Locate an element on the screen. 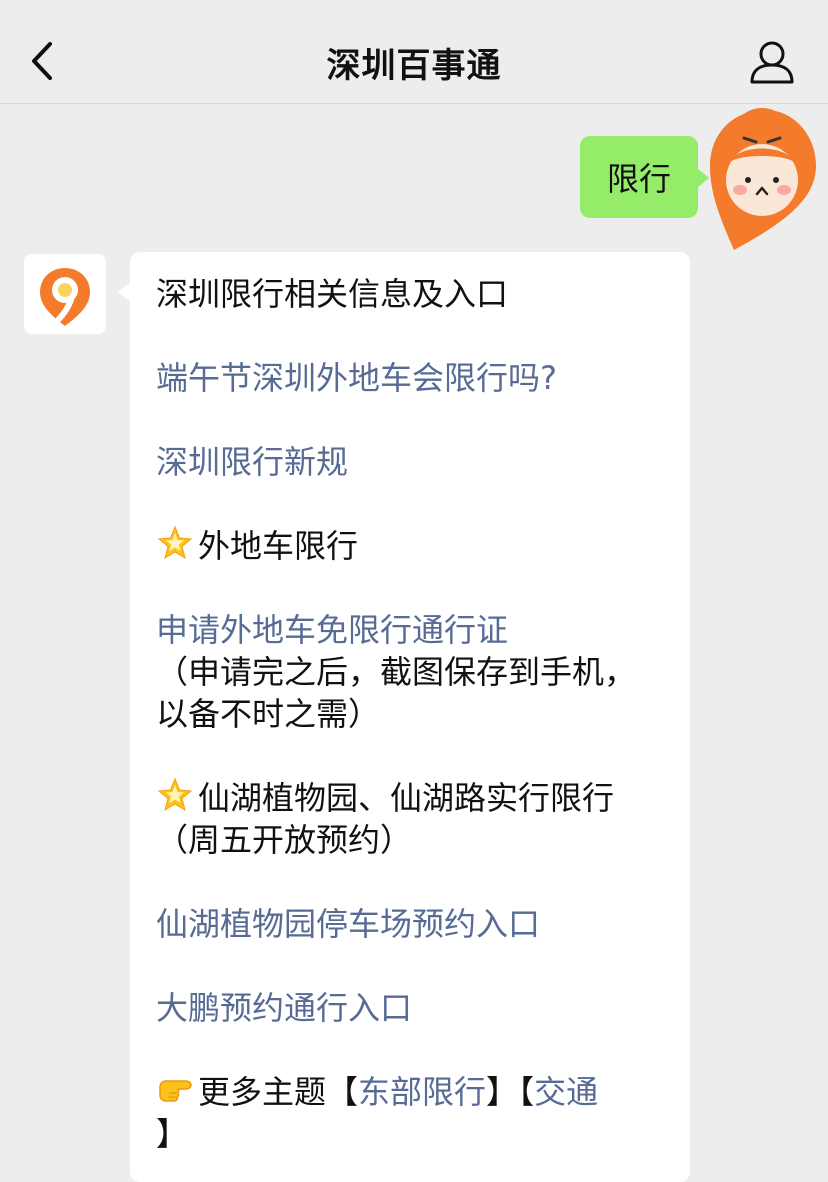 The height and width of the screenshot is (1182, 828). note-friday-booking: （周五开放预约） is located at coordinates (284, 840).